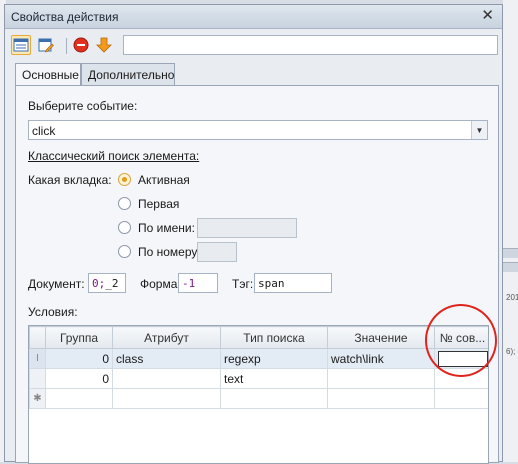 The height and width of the screenshot is (464, 518). What do you see at coordinates (79, 337) in the screenshot?
I see `column-header-group: Группа` at bounding box center [79, 337].